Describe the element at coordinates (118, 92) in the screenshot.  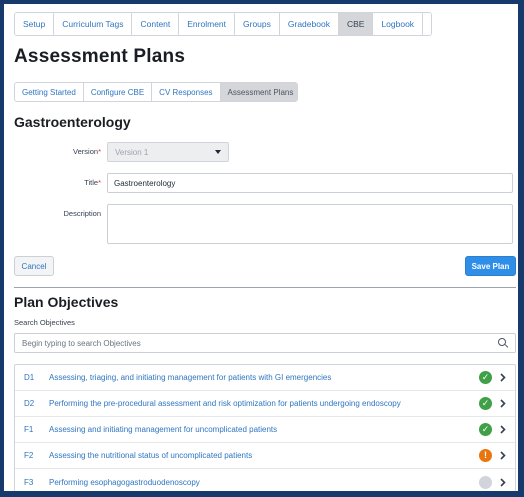
I see `subtab-configure-cbe: Configure CBE` at that location.